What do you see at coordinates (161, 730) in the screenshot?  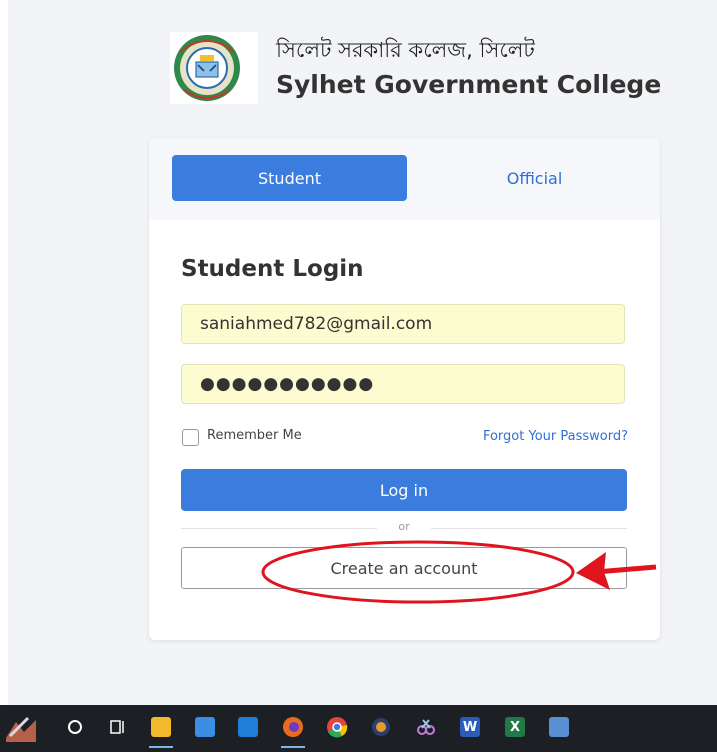 I see `file-explorer-icon` at bounding box center [161, 730].